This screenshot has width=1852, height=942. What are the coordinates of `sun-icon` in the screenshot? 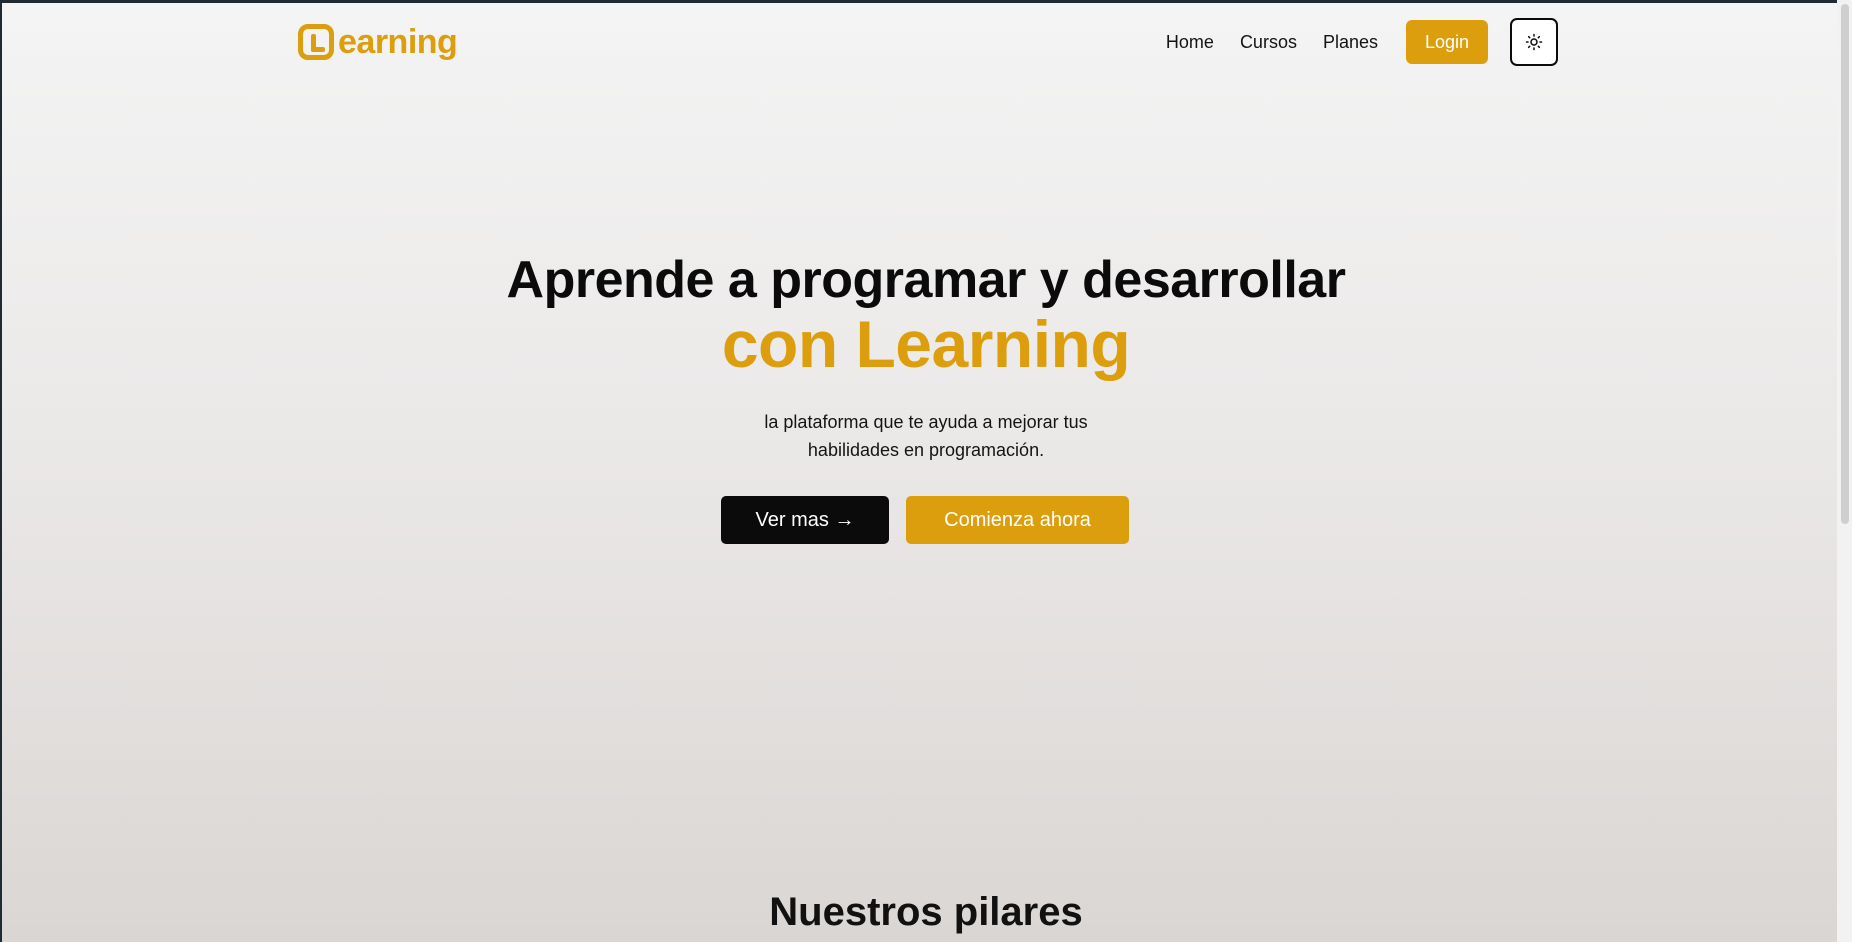 It's located at (1534, 42).